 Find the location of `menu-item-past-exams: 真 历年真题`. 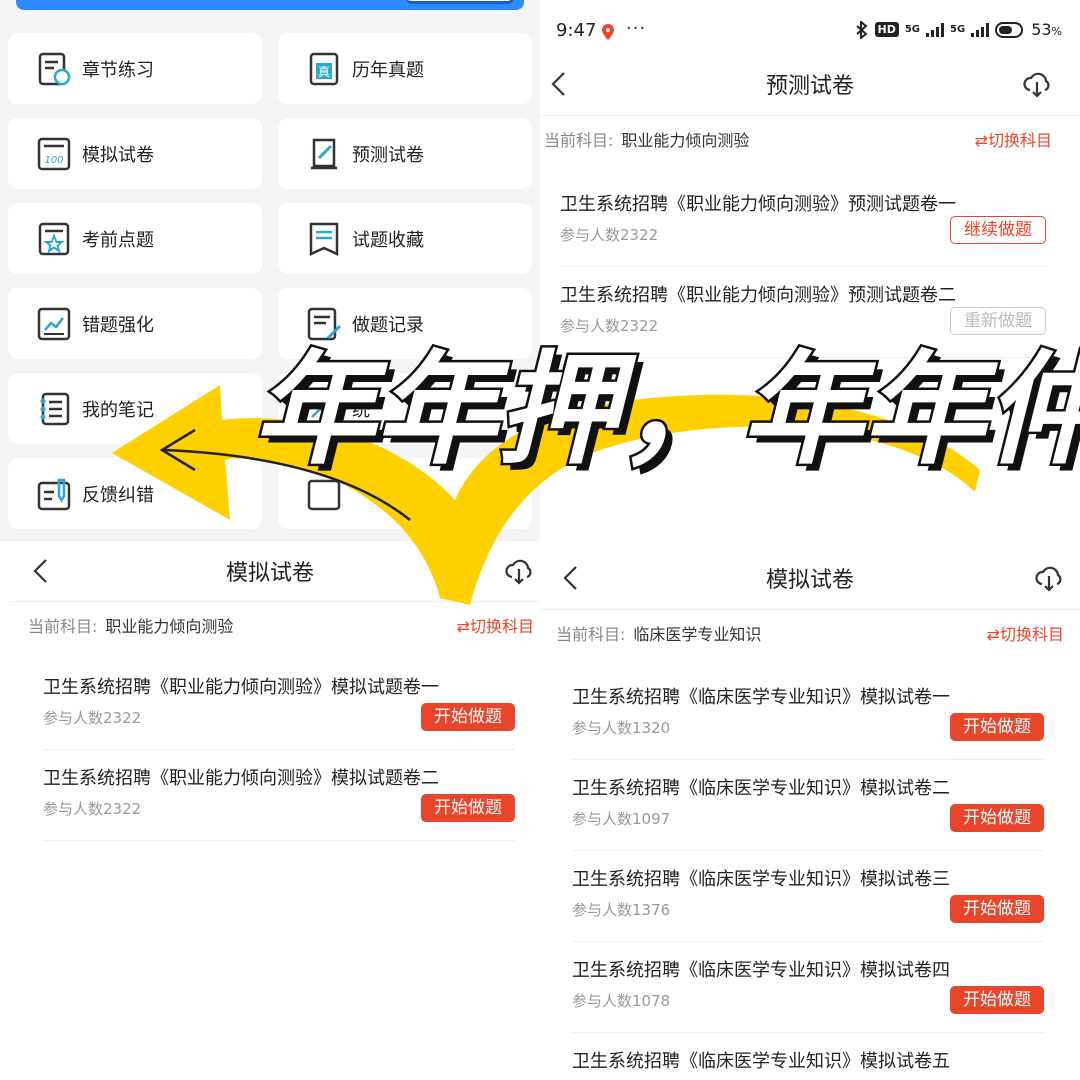

menu-item-past-exams: 真 历年真题 is located at coordinates (405, 68).